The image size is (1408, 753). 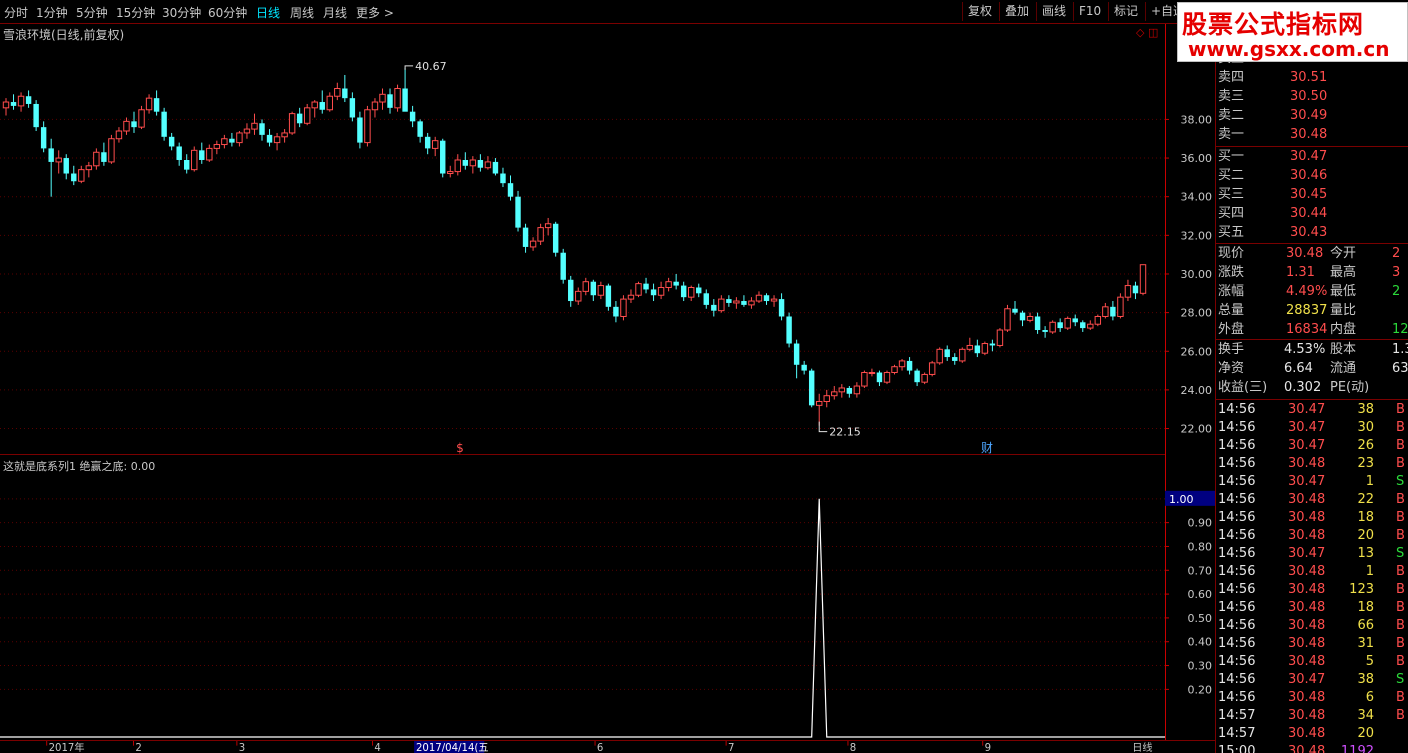 I want to click on tick-volume: 22, so click(x=1365, y=499).